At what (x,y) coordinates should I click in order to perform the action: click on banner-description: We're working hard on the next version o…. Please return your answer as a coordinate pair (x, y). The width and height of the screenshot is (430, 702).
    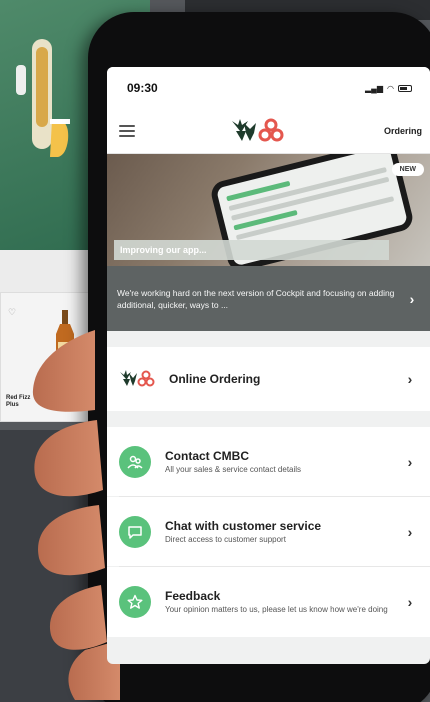
    Looking at the image, I should click on (256, 298).